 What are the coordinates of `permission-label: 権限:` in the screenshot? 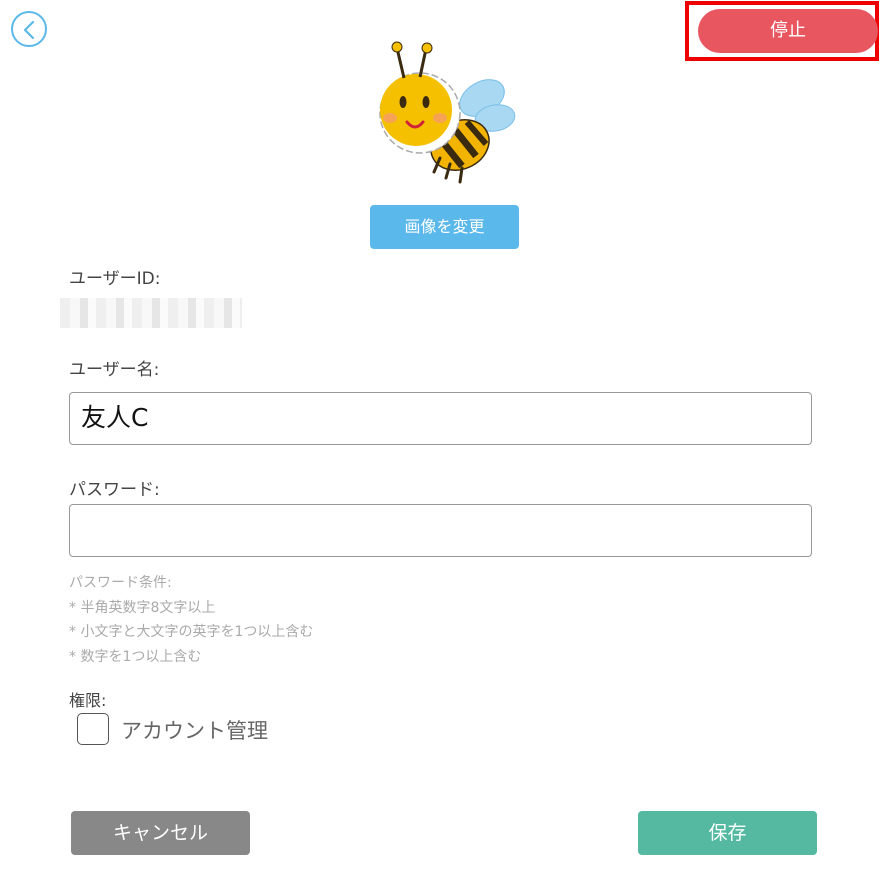 It's located at (88, 700).